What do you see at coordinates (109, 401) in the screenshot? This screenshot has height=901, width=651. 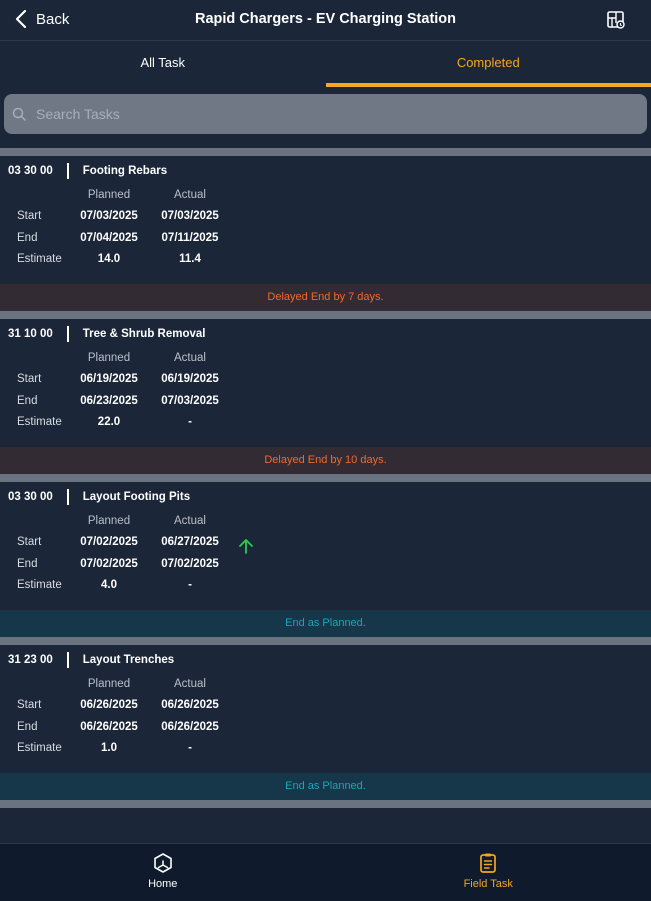 I see `planned-end: 06/23/2025` at bounding box center [109, 401].